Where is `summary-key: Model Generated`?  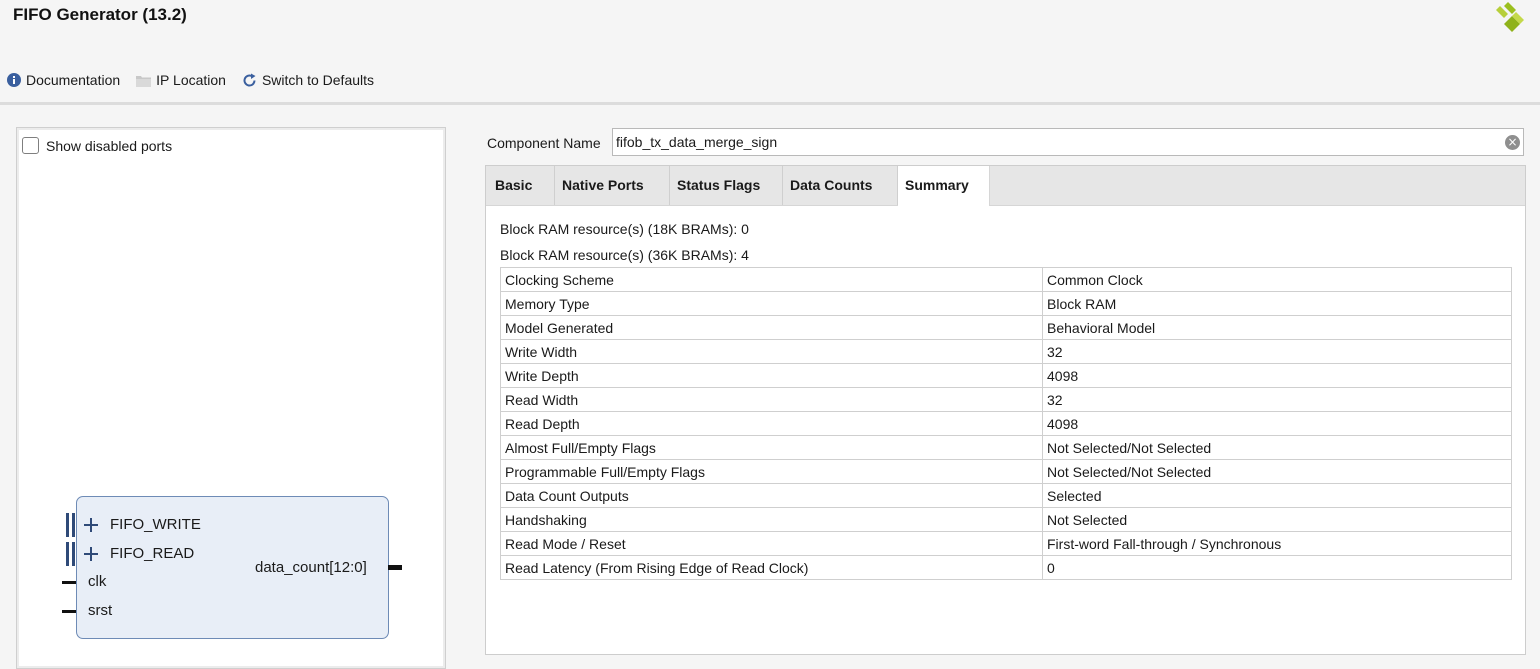 summary-key: Model Generated is located at coordinates (771, 327).